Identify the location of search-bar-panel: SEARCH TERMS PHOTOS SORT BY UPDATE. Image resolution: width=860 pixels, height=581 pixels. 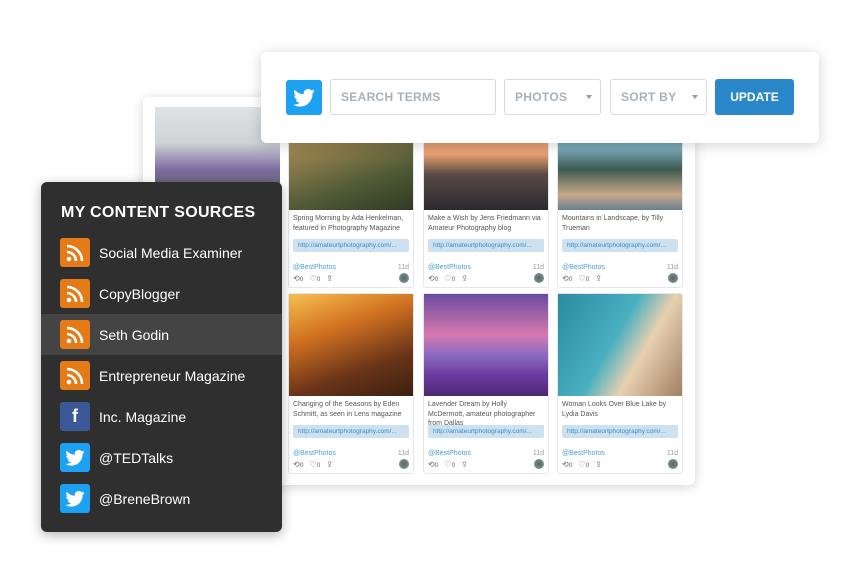
(540, 97).